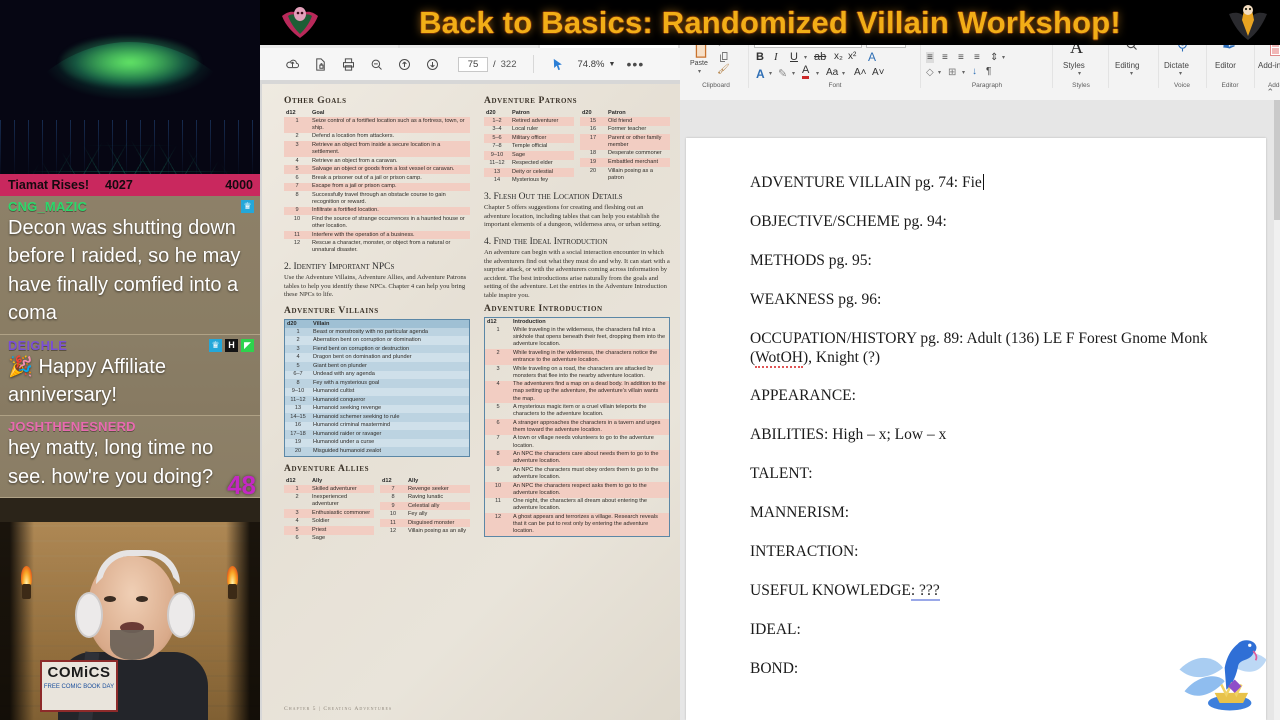 The height and width of the screenshot is (720, 1280). Describe the element at coordinates (961, 57) in the screenshot. I see `align-right-icon: ≡` at that location.